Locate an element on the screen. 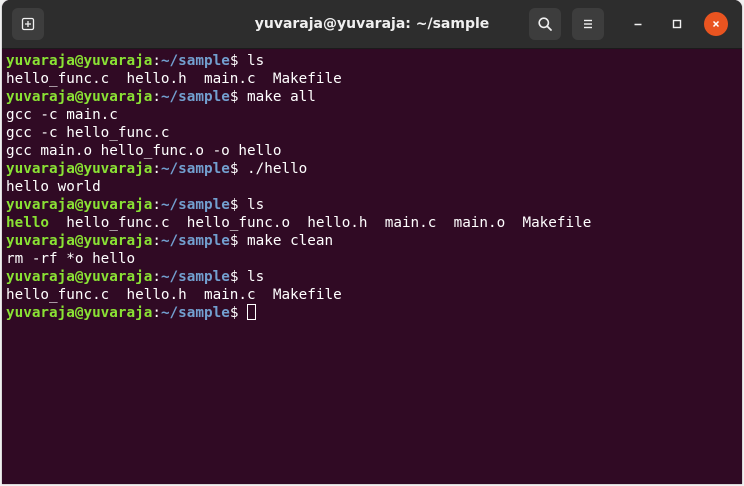 Image resolution: width=744 pixels, height=486 pixels. command-text: ./hello is located at coordinates (277, 169).